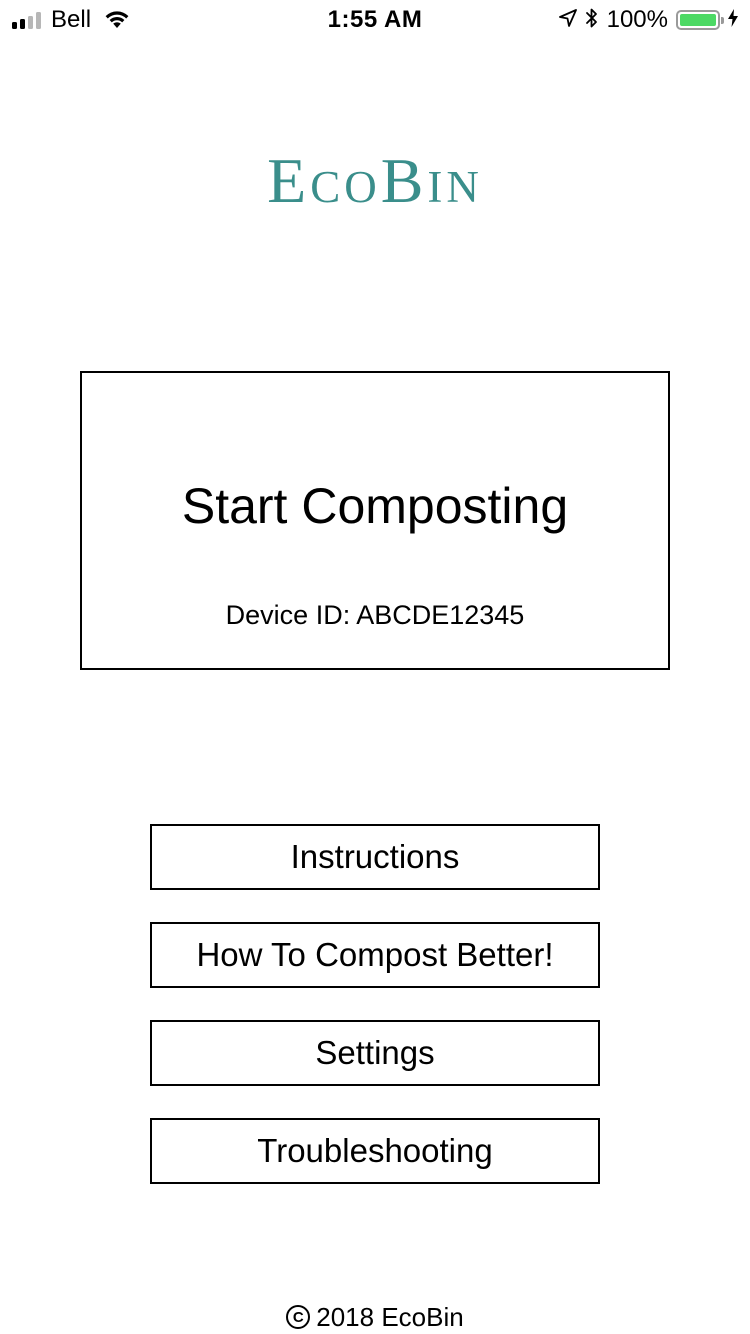 Image resolution: width=750 pixels, height=1334 pixels. I want to click on battery-level-fill, so click(698, 20).